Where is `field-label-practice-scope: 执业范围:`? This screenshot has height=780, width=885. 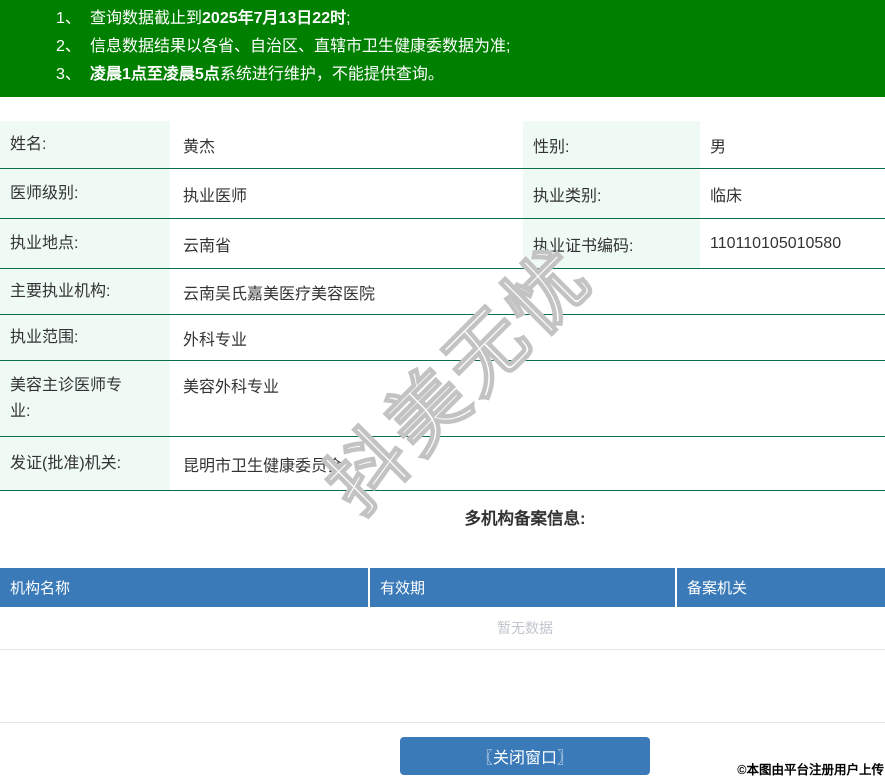
field-label-practice-scope: 执业范围: is located at coordinates (85, 337).